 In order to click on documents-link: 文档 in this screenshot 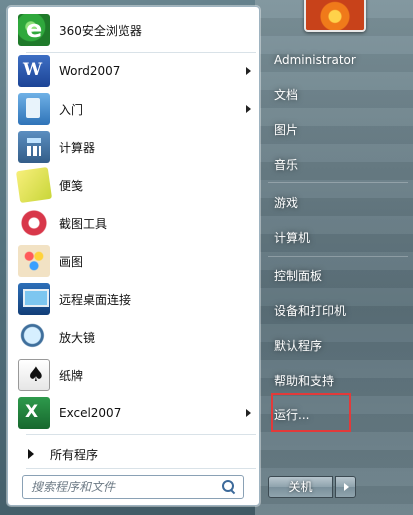, I will do `click(313, 95)`.